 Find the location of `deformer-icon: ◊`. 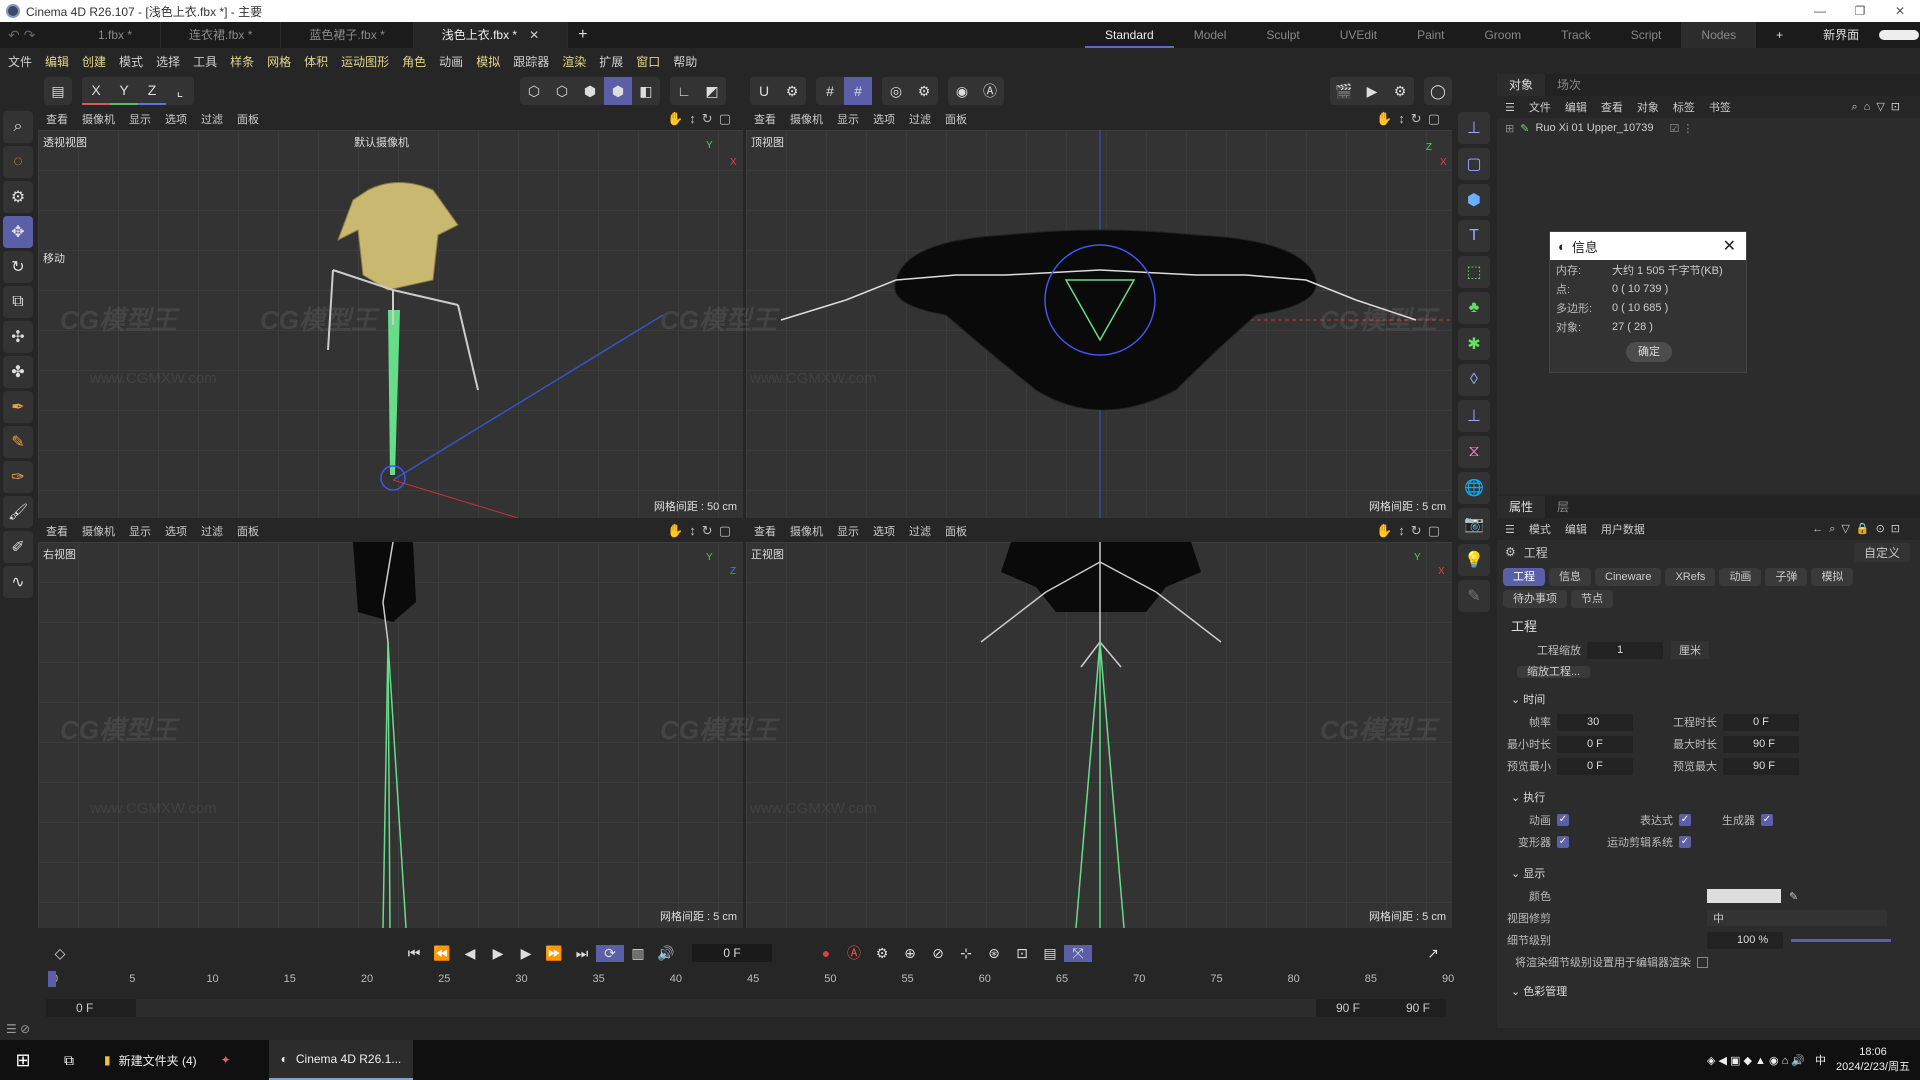

deformer-icon: ◊ is located at coordinates (1474, 380).